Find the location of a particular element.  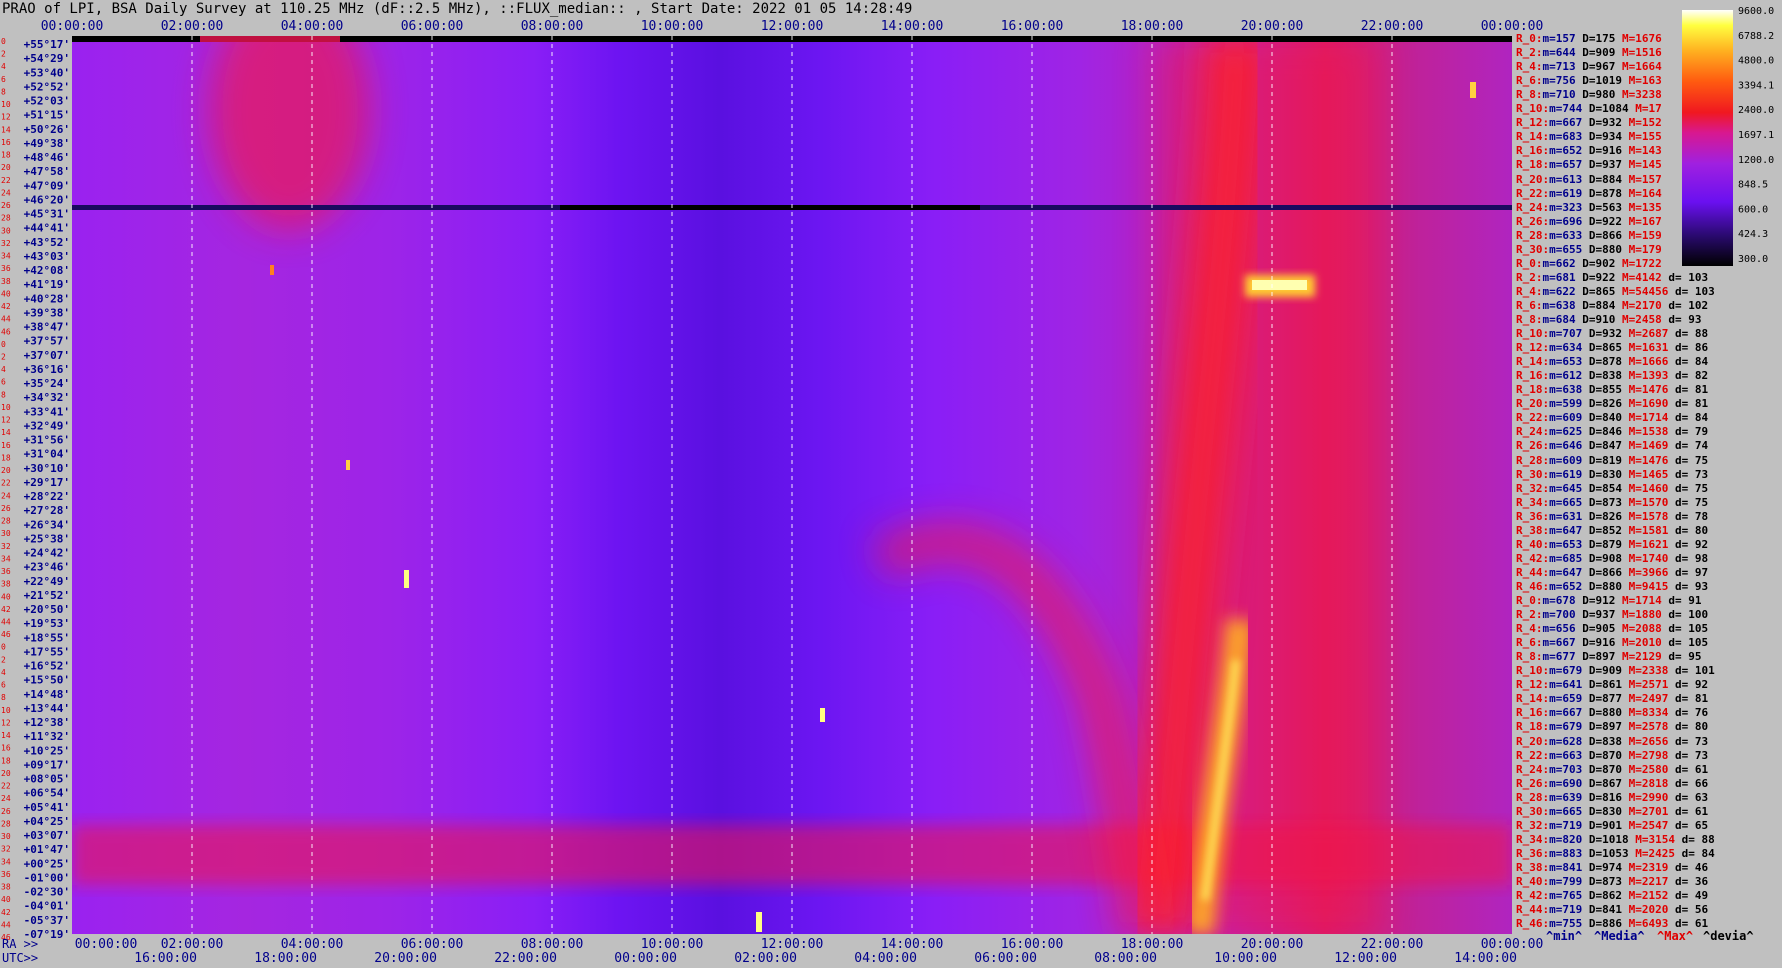

dec-tick-label: +52°52' is located at coordinates (47, 86).